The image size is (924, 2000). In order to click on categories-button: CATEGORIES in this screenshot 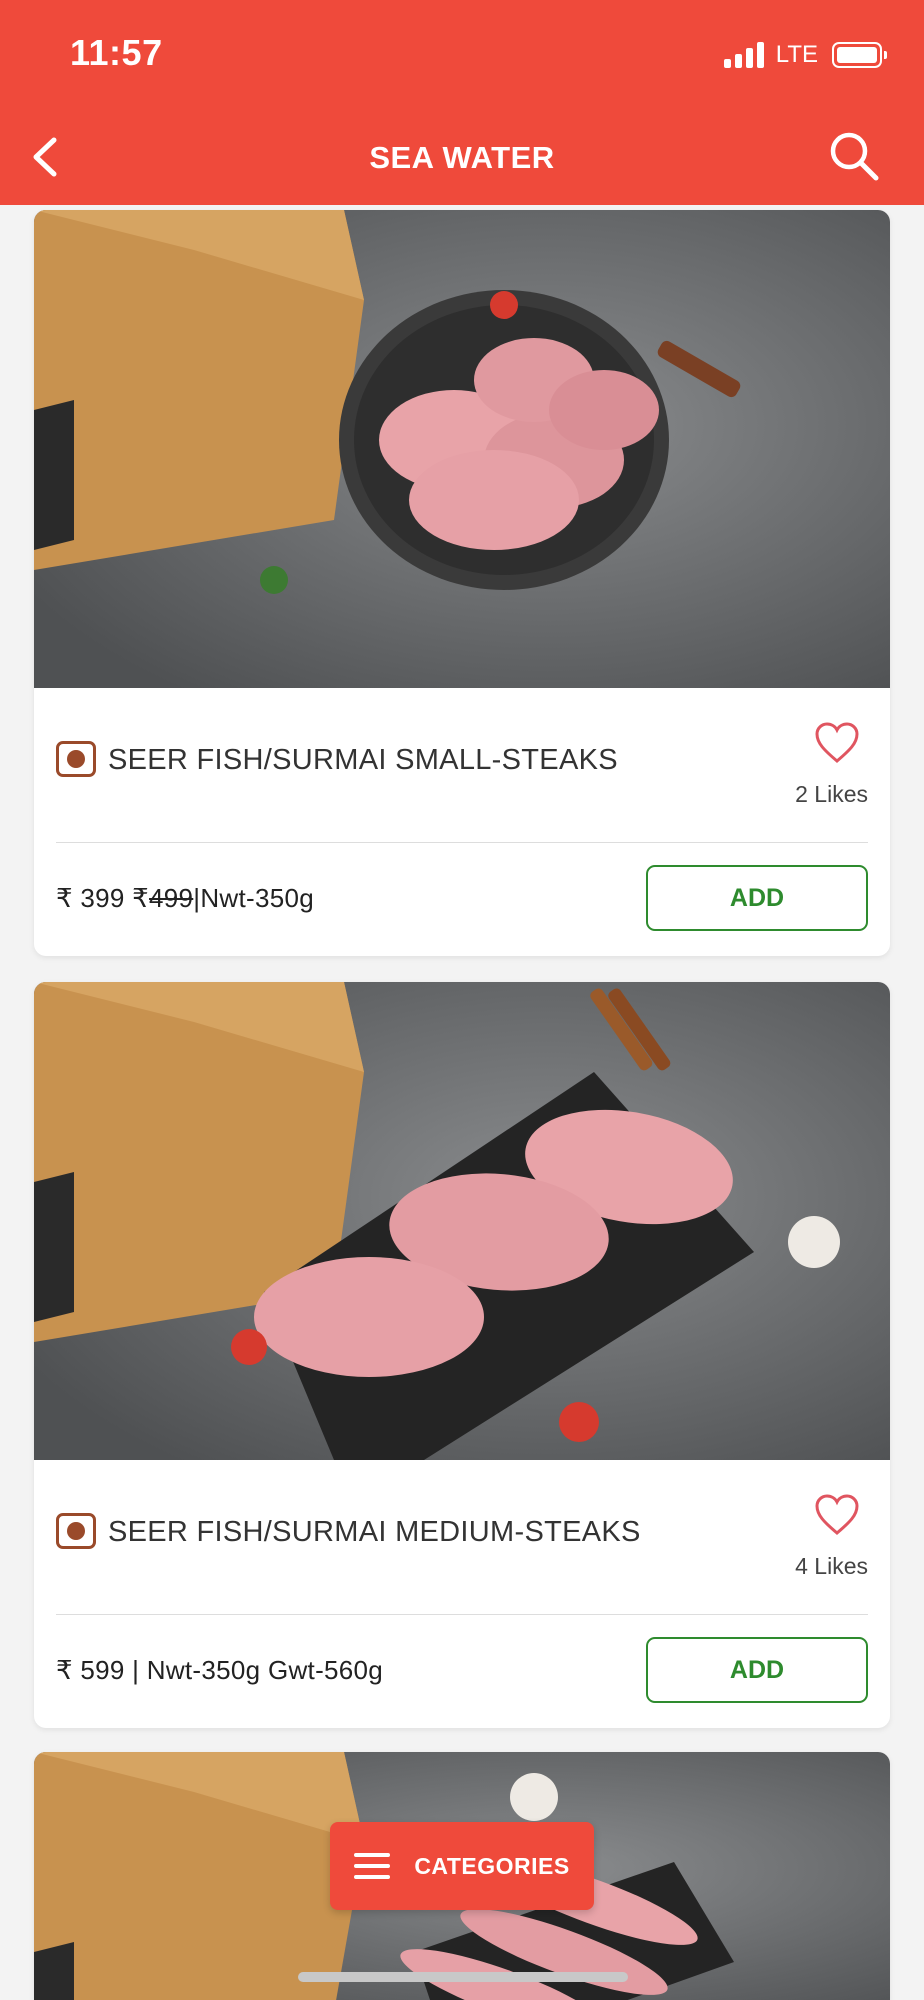, I will do `click(462, 1866)`.